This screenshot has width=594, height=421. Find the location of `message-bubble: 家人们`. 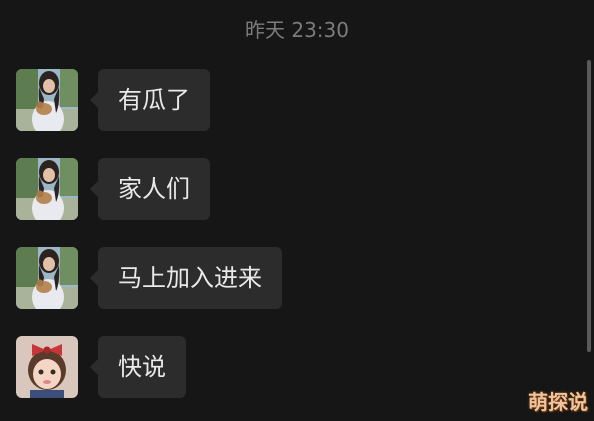

message-bubble: 家人们 is located at coordinates (150, 189).